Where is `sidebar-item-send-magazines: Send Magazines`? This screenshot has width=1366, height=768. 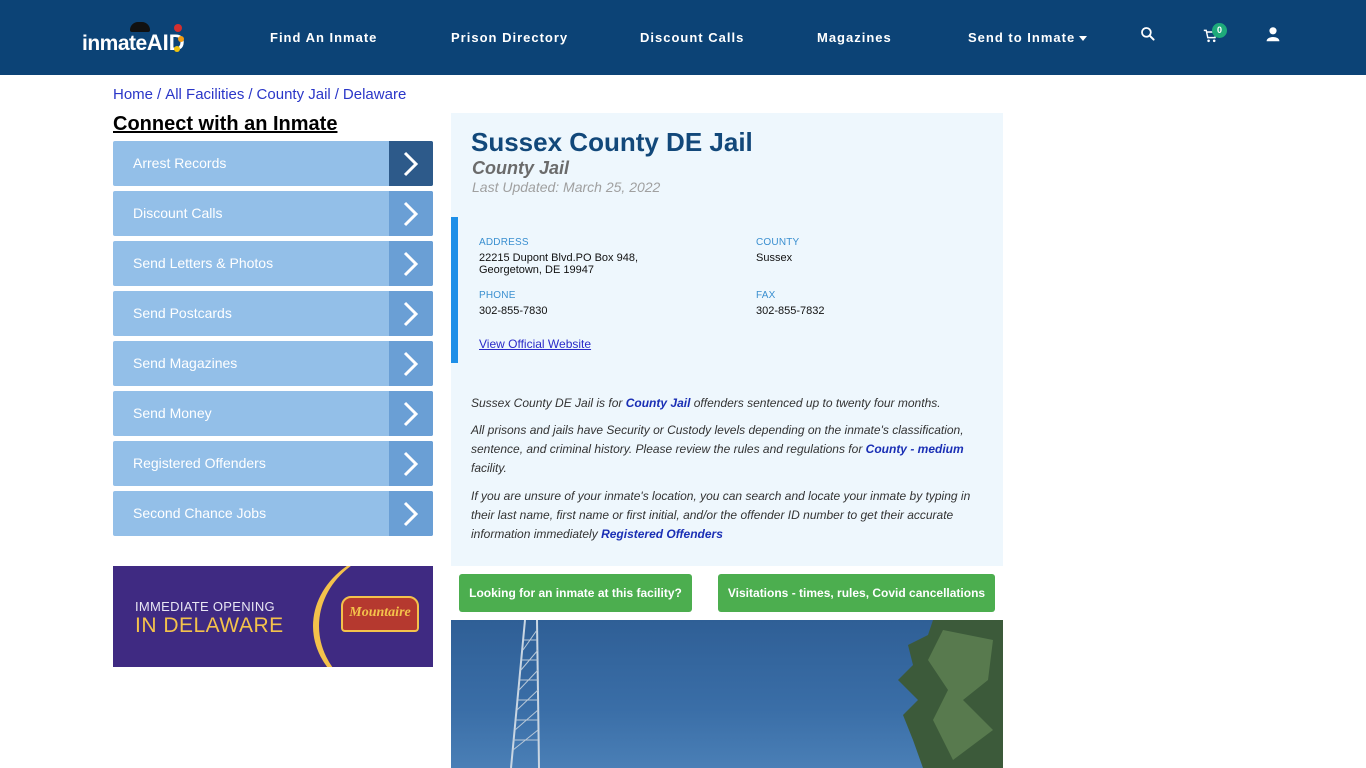
sidebar-item-send-magazines: Send Magazines is located at coordinates (273, 363).